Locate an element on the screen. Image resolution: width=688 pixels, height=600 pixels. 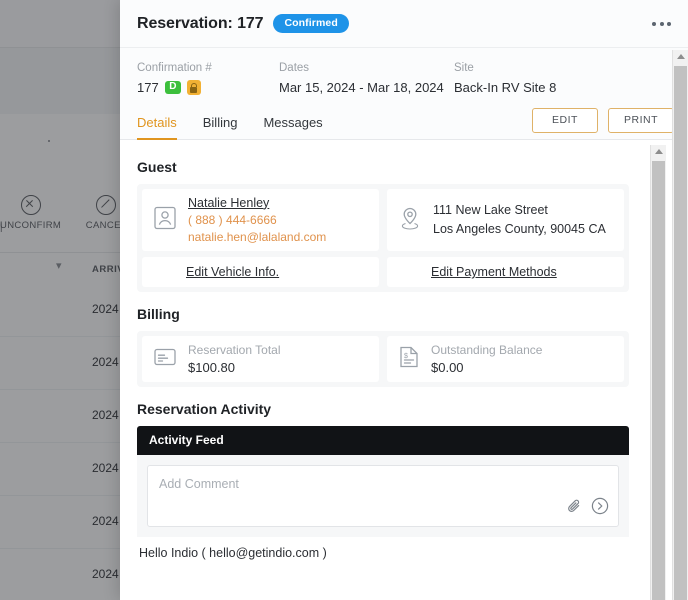
activity-feed-body: Add Comment is located at coordinates (383, 496).